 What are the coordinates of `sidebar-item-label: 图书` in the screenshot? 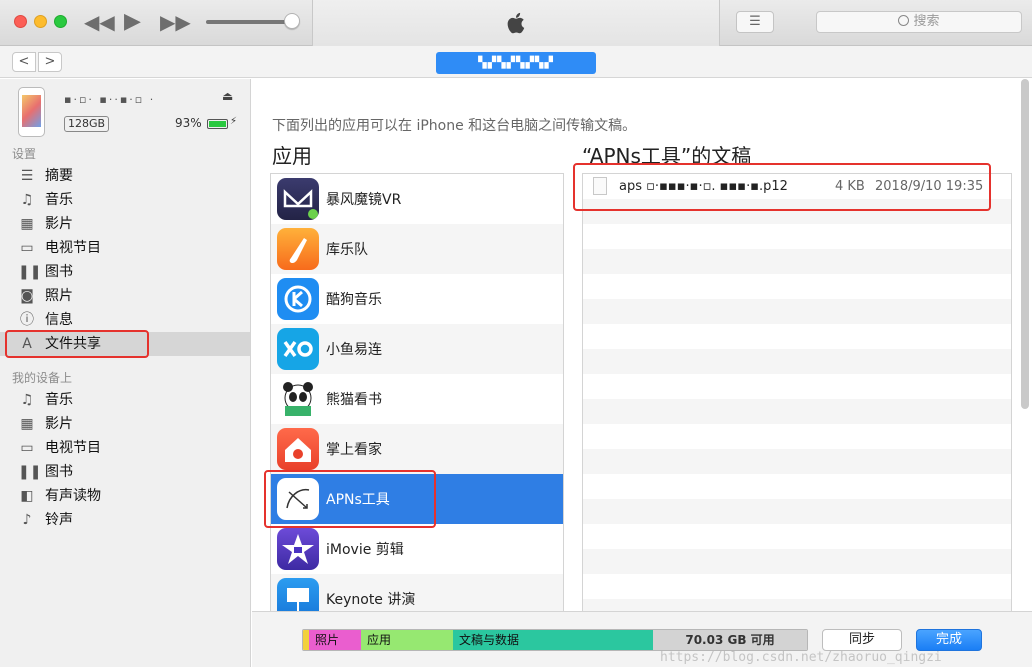 It's located at (59, 272).